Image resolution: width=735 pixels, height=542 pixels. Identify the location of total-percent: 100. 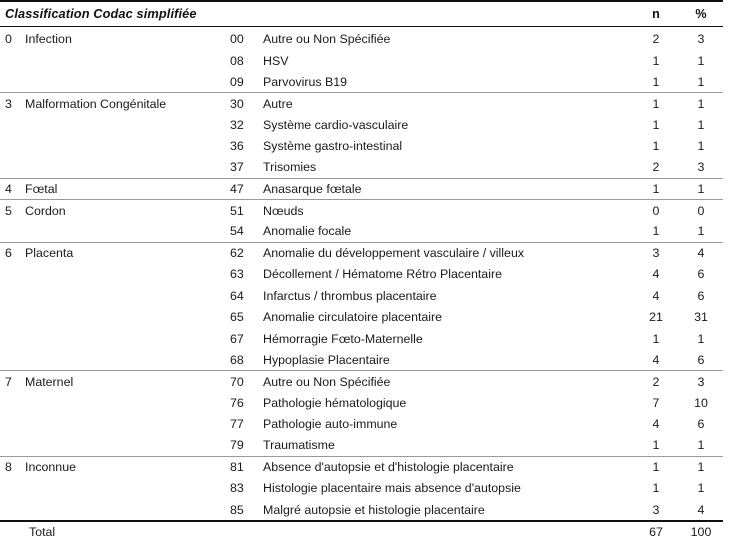
(701, 531).